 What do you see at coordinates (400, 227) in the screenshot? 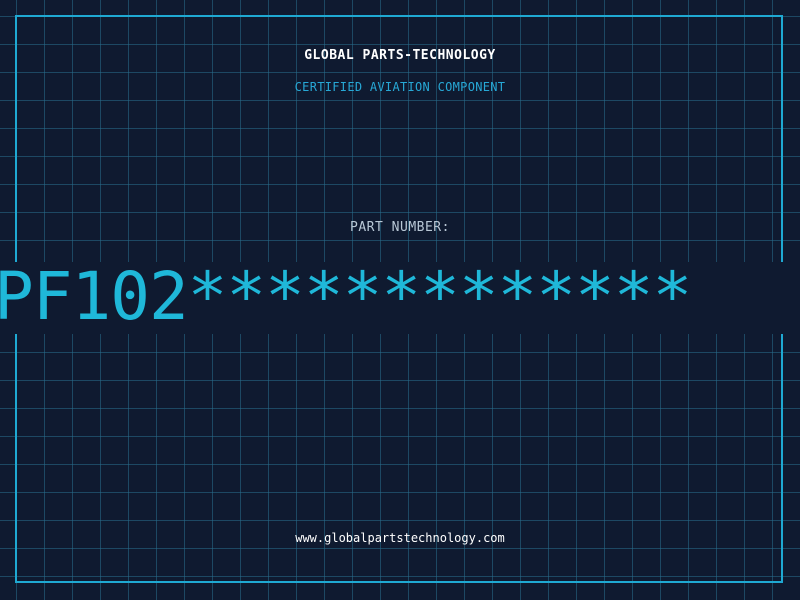
I see `part-number-label: PART NUMBER:` at bounding box center [400, 227].